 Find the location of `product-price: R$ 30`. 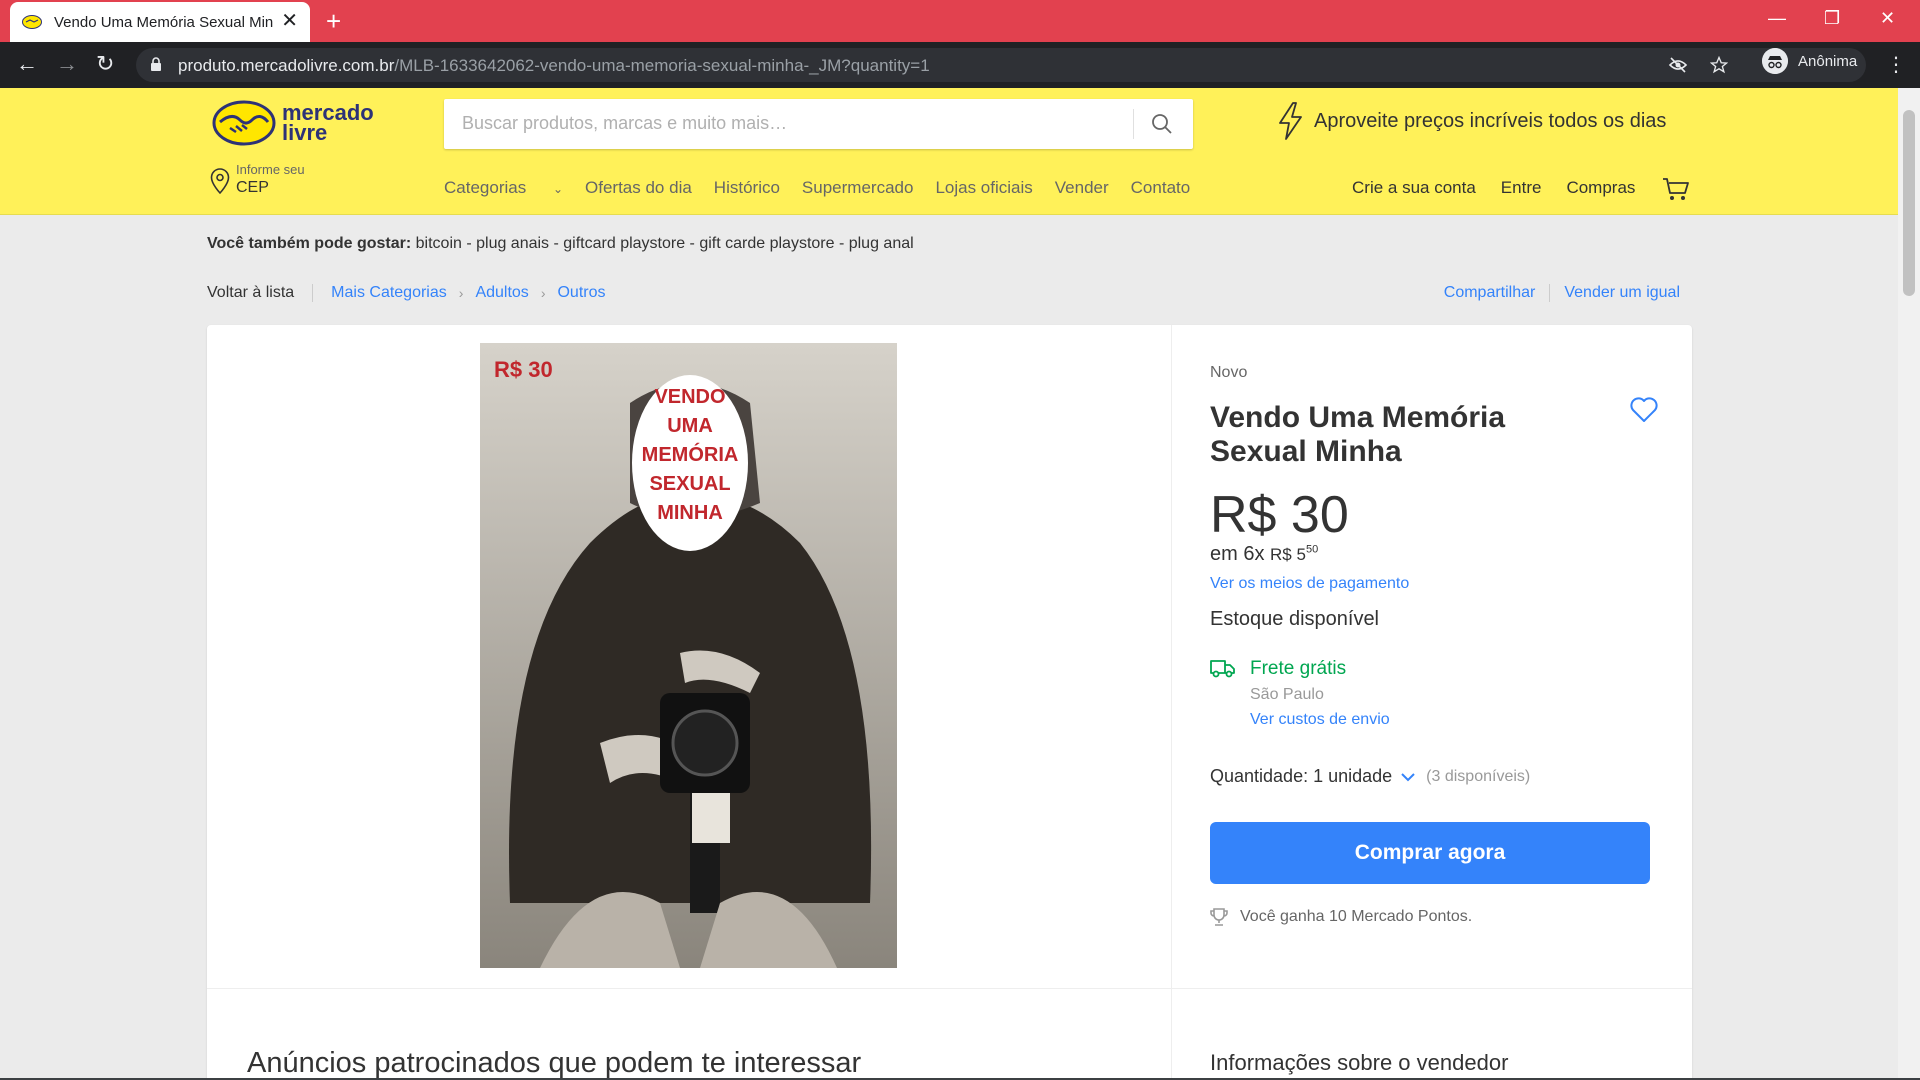

product-price: R$ 30 is located at coordinates (1279, 515).